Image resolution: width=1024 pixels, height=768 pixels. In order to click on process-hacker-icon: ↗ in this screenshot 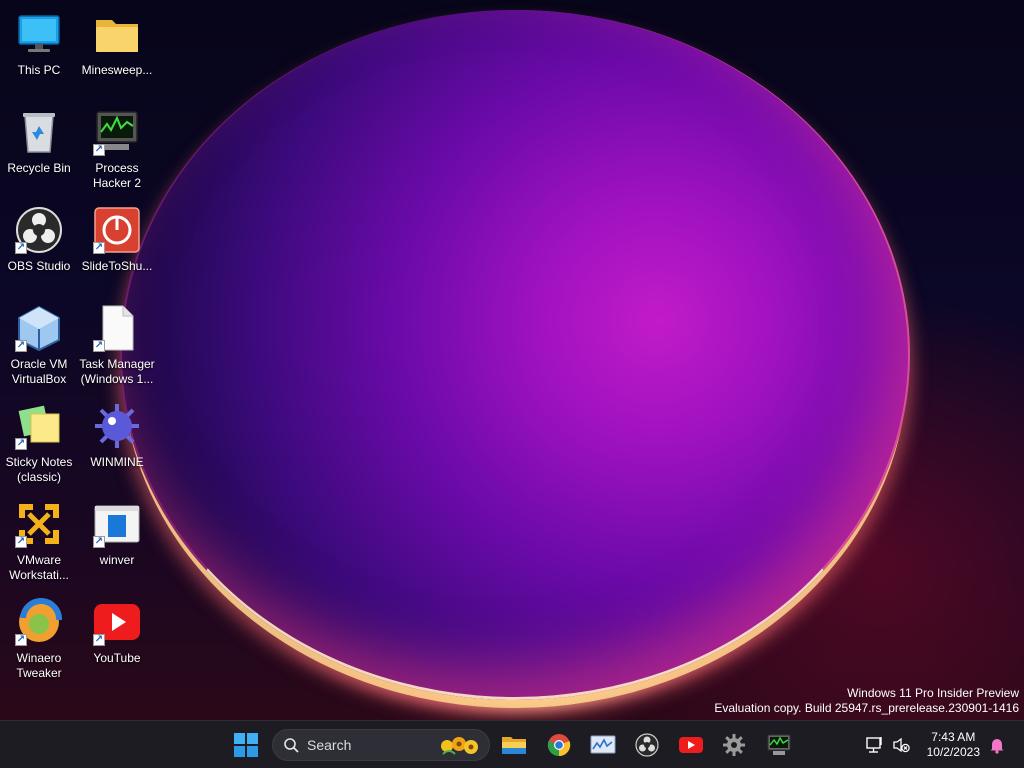, I will do `click(117, 132)`.